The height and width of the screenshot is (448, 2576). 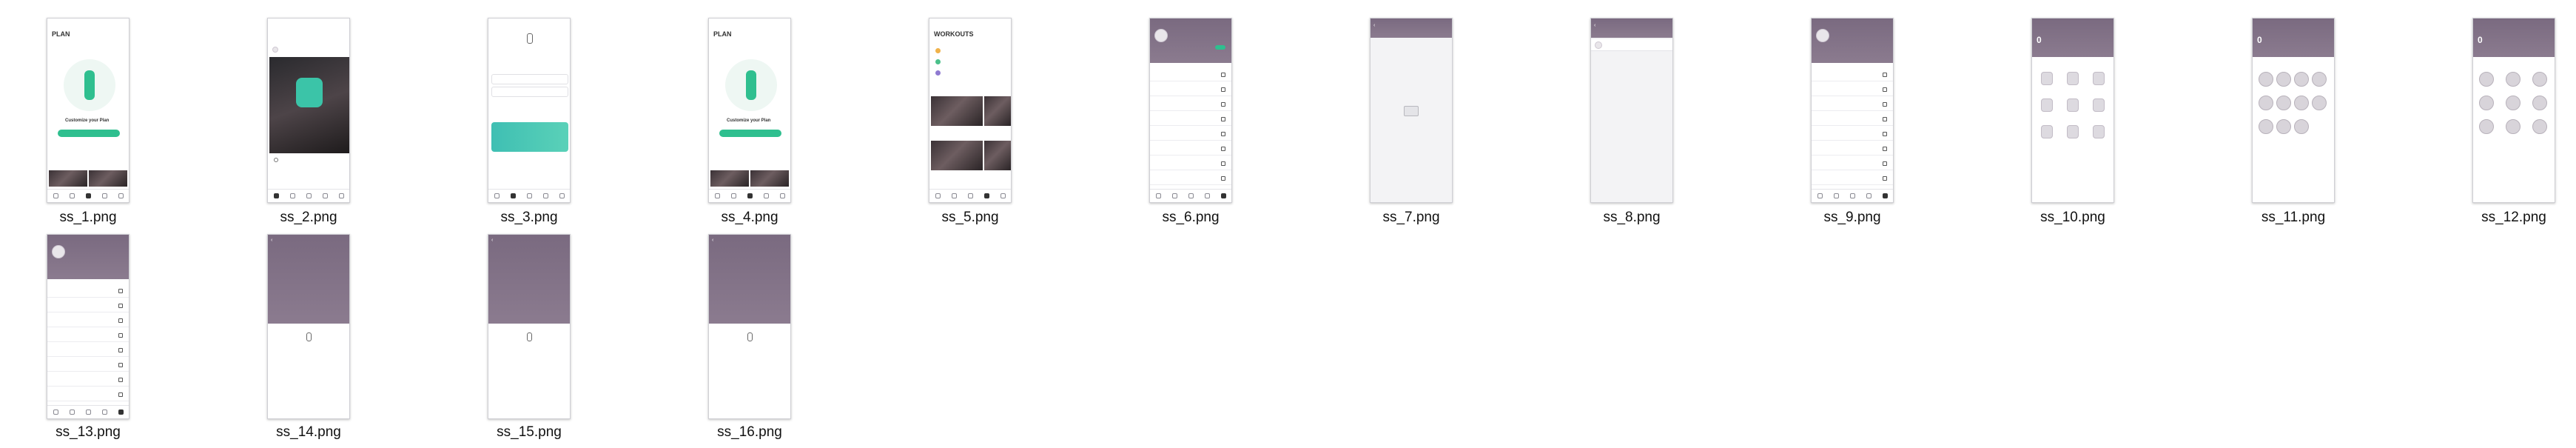 What do you see at coordinates (1631, 45) in the screenshot?
I see `list-item` at bounding box center [1631, 45].